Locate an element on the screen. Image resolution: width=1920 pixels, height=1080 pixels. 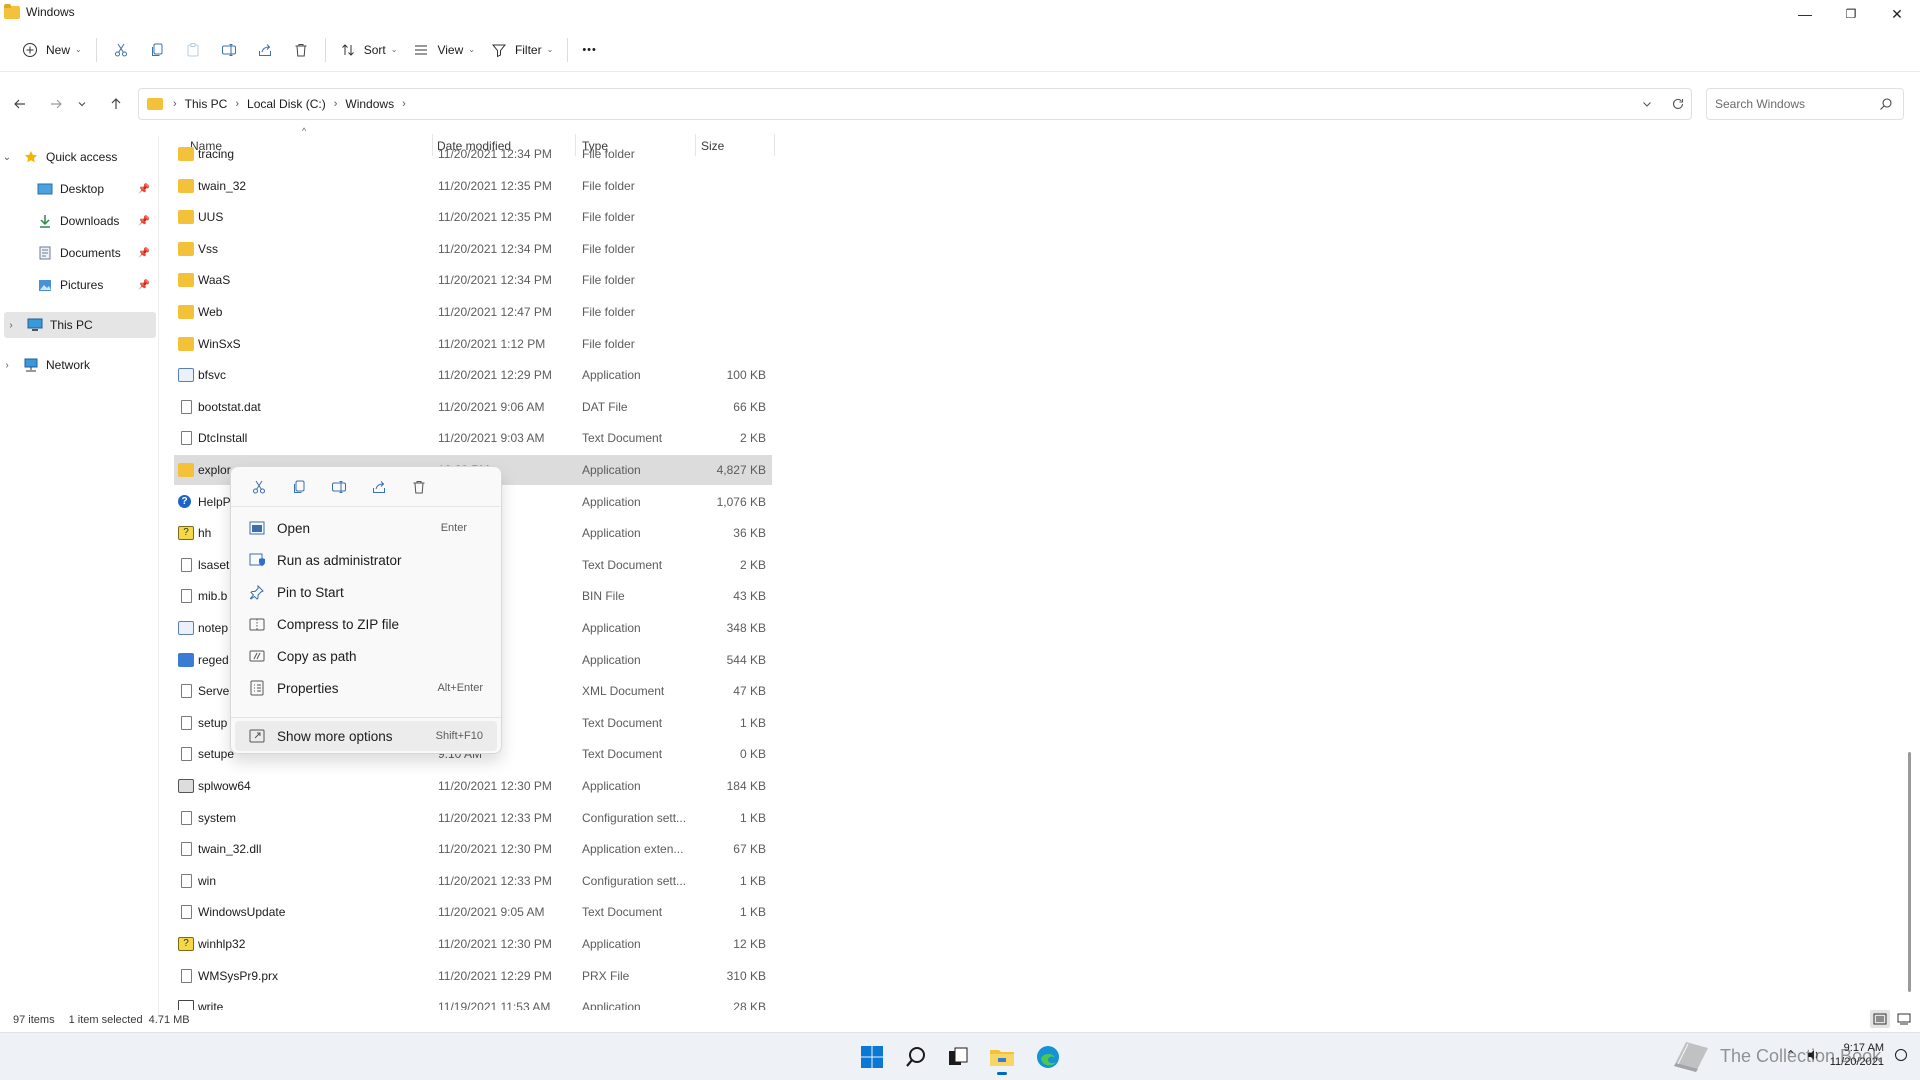
forward-button is located at coordinates (56, 104).